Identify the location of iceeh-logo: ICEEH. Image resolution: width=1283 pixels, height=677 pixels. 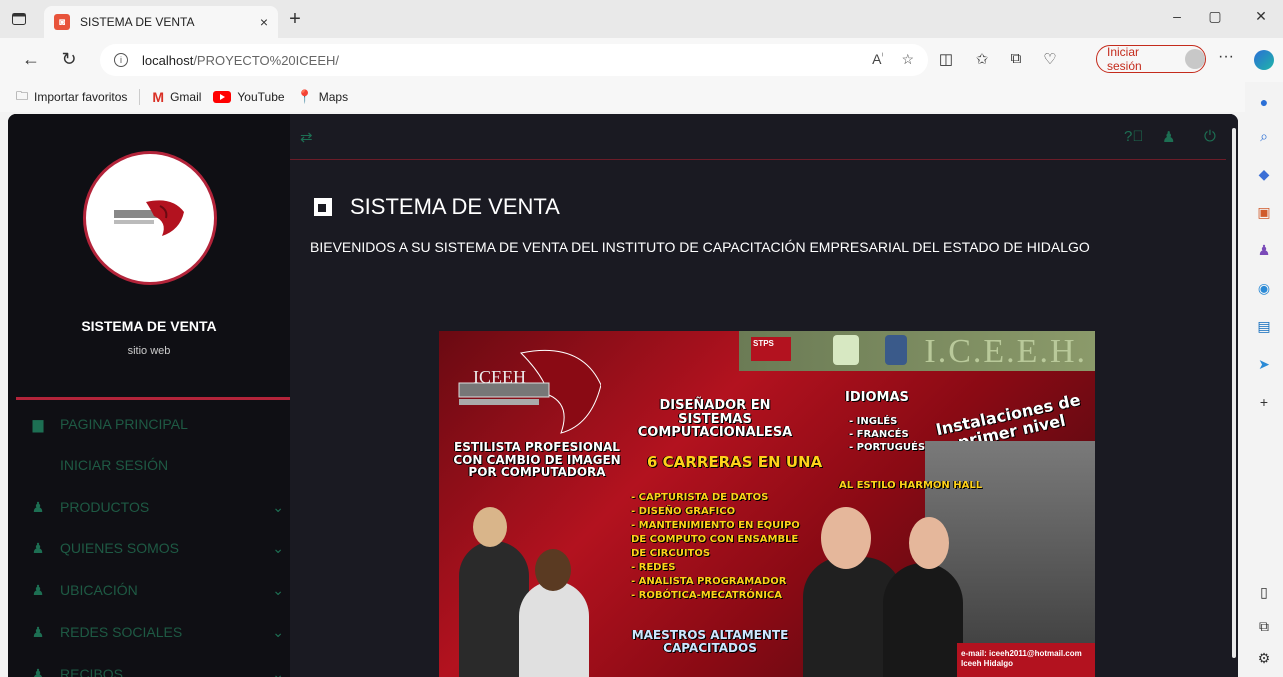
(526, 390).